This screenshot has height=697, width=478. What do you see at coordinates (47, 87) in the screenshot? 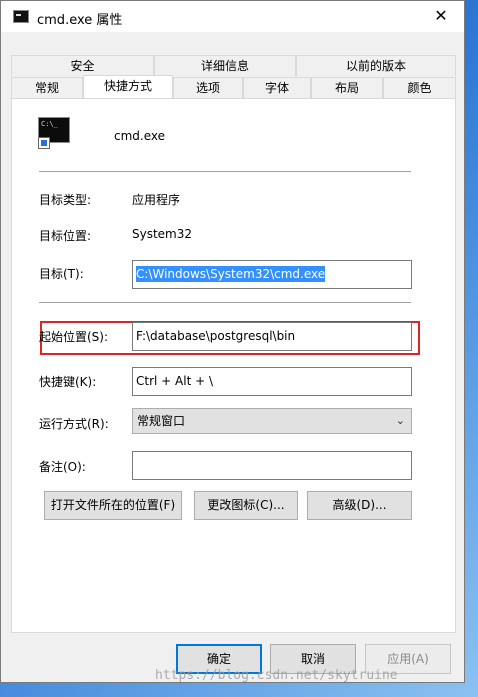
I see `tab-general: 常规` at bounding box center [47, 87].